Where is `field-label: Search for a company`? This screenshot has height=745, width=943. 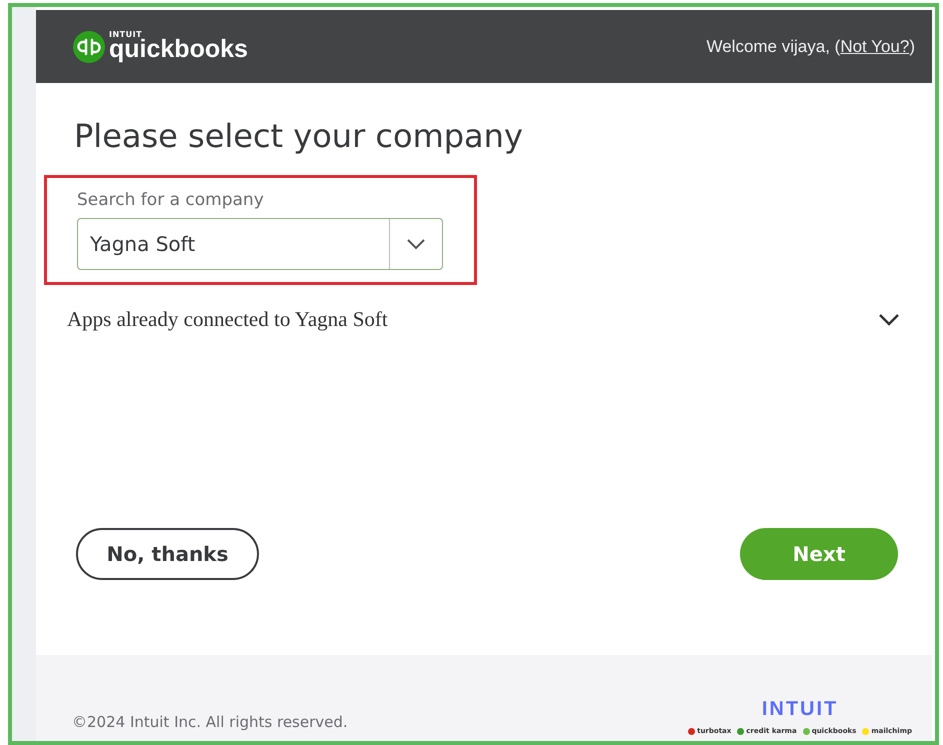 field-label: Search for a company is located at coordinates (171, 200).